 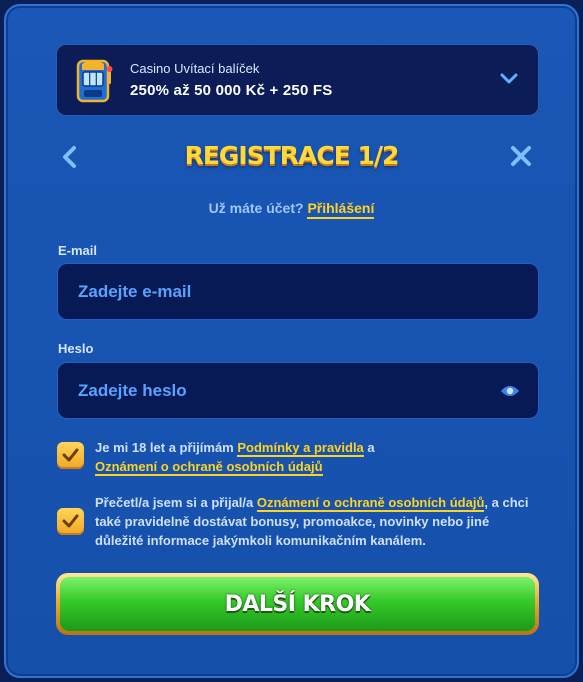 What do you see at coordinates (300, 448) in the screenshot?
I see `terms-link: Podmínky a pravidla` at bounding box center [300, 448].